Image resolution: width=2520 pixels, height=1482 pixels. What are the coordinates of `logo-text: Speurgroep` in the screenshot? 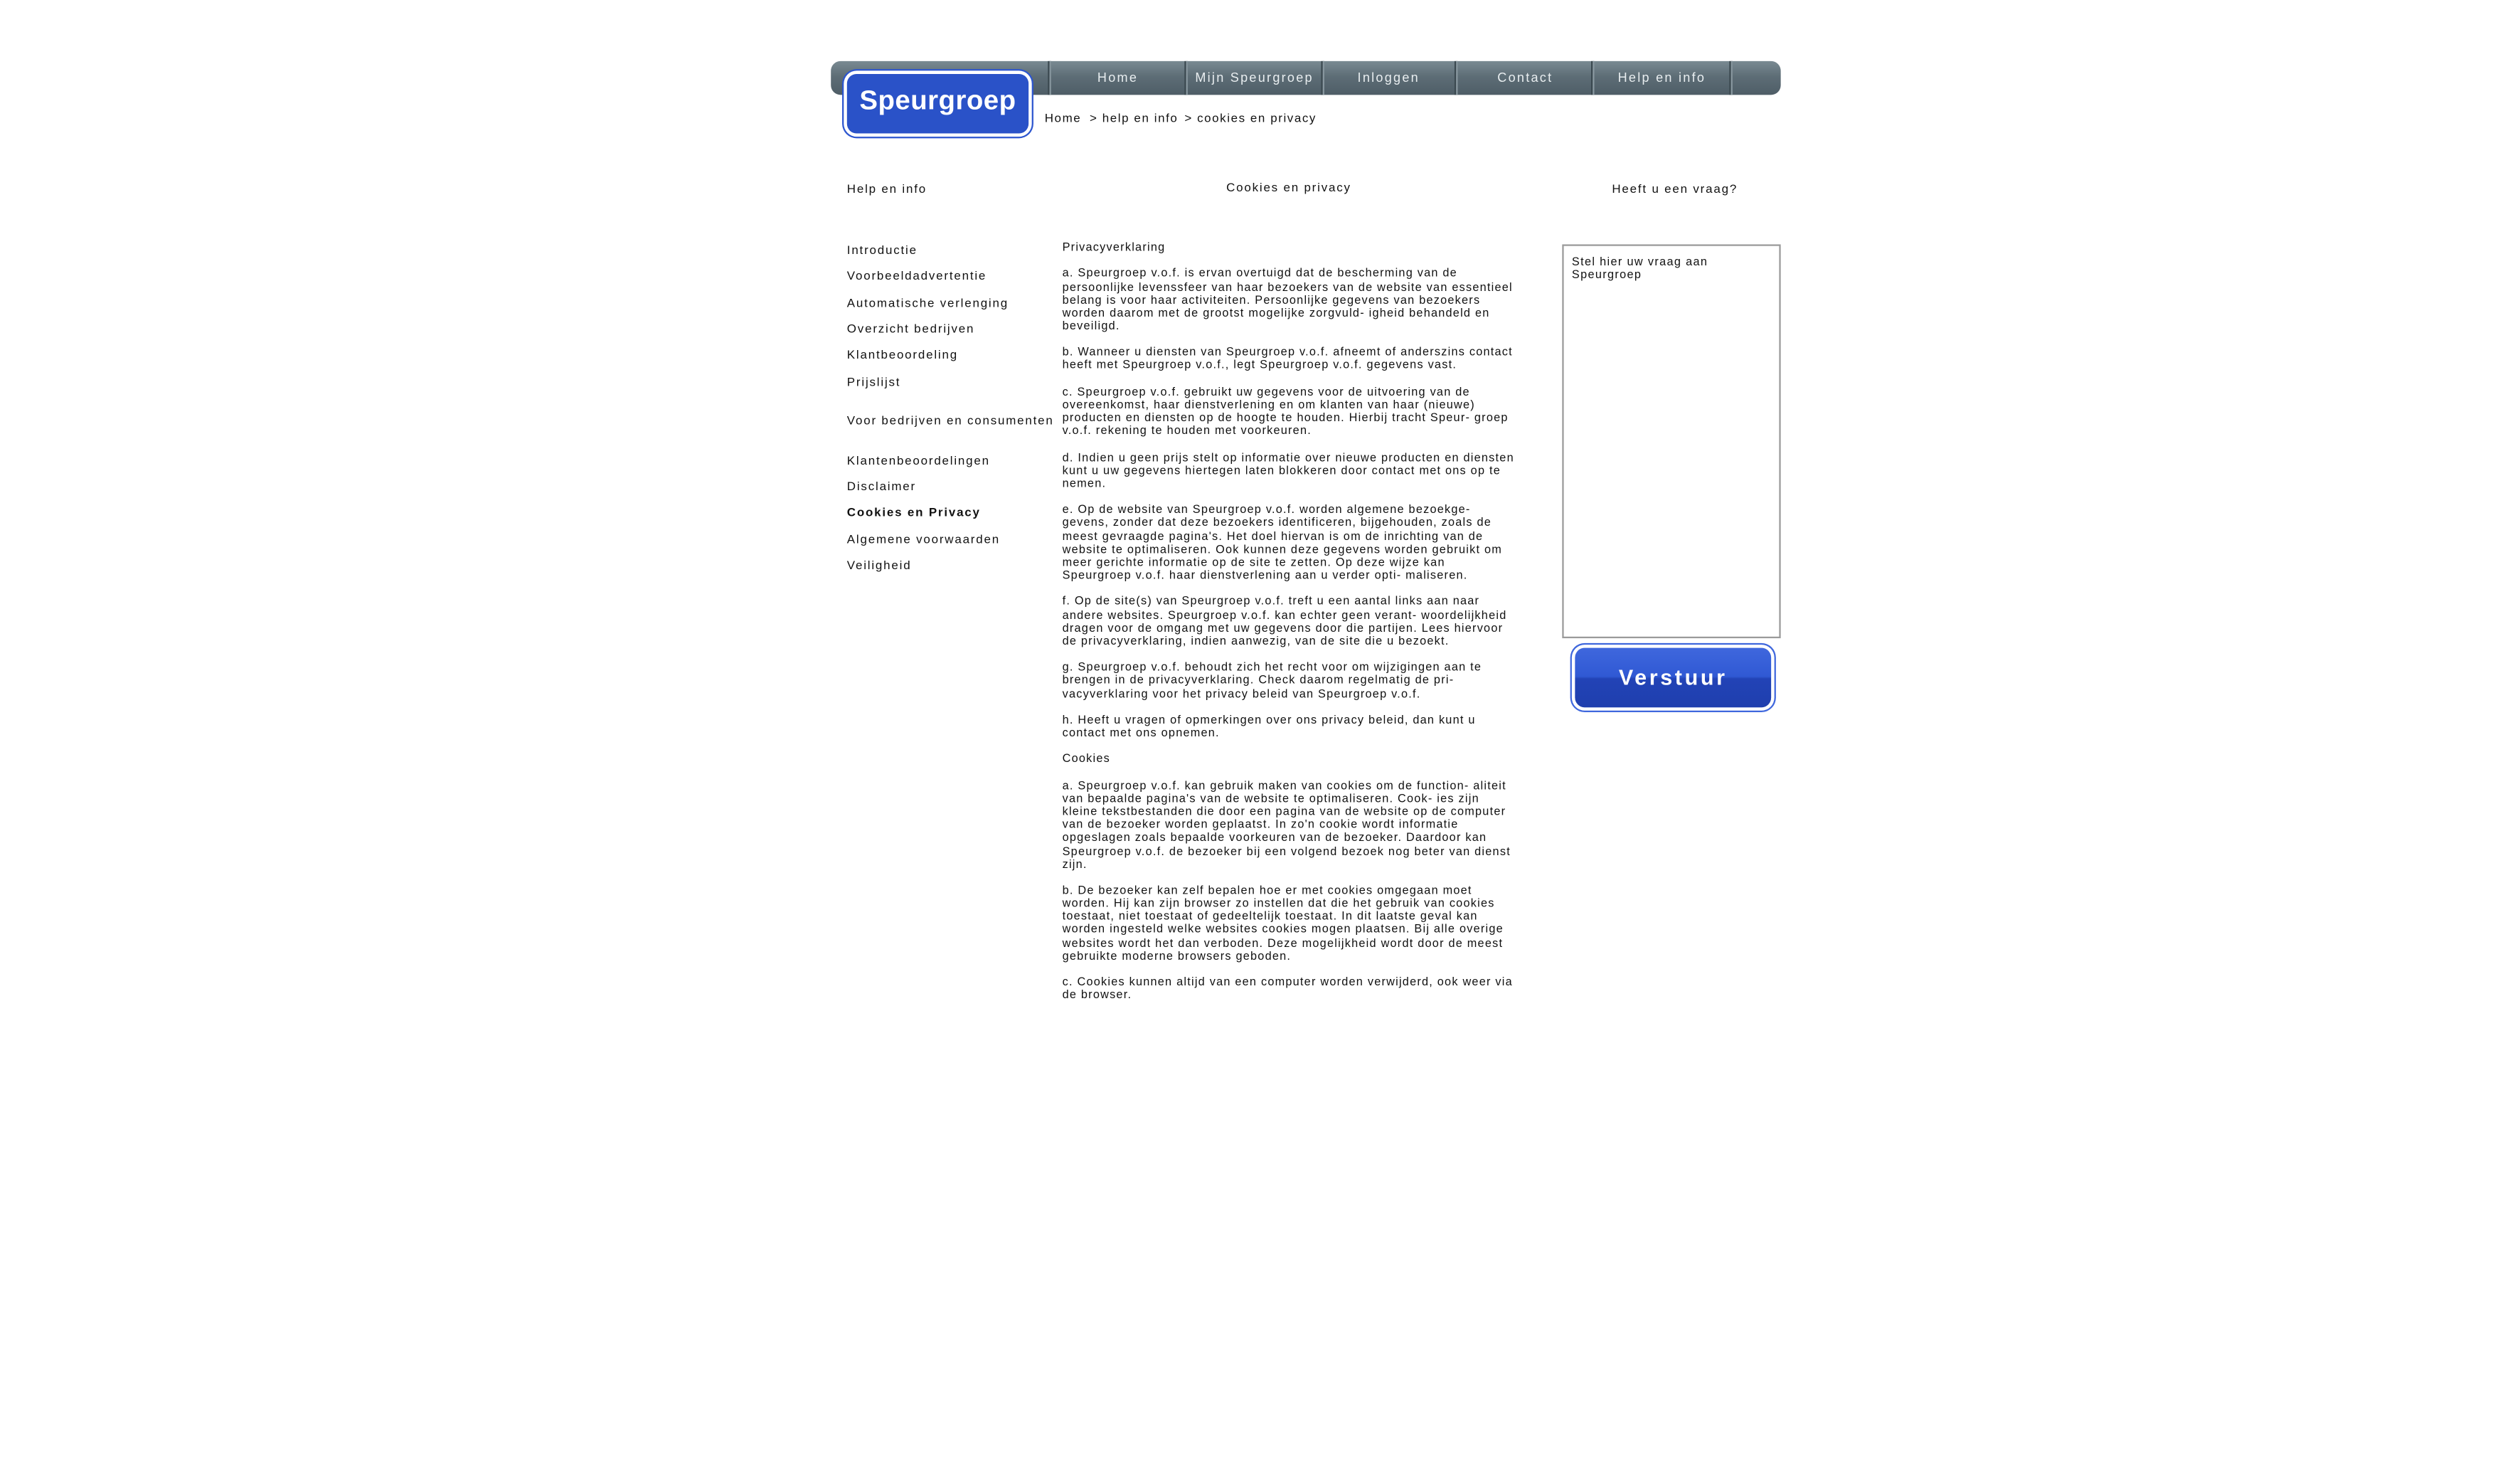 It's located at (937, 100).